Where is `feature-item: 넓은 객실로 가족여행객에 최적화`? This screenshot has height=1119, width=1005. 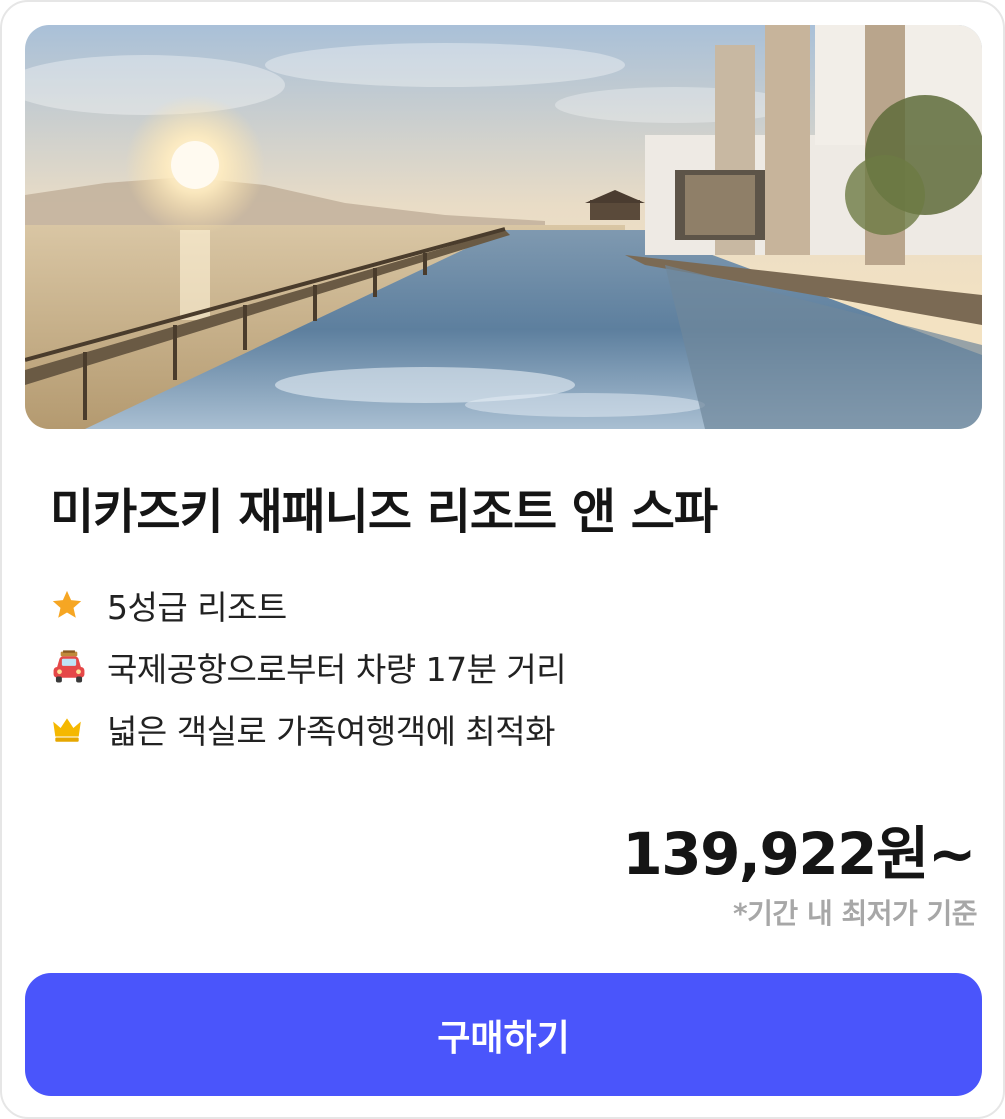
feature-item: 넓은 객실로 가족여행객에 최적화 is located at coordinates (308, 729).